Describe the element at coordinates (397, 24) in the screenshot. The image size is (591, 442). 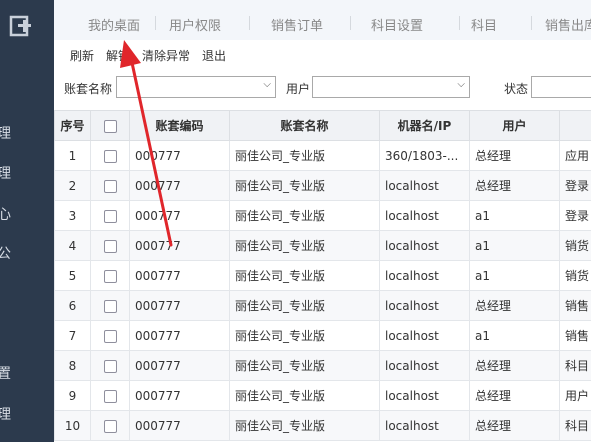
I see `tab-account-settings: 科目设置` at that location.